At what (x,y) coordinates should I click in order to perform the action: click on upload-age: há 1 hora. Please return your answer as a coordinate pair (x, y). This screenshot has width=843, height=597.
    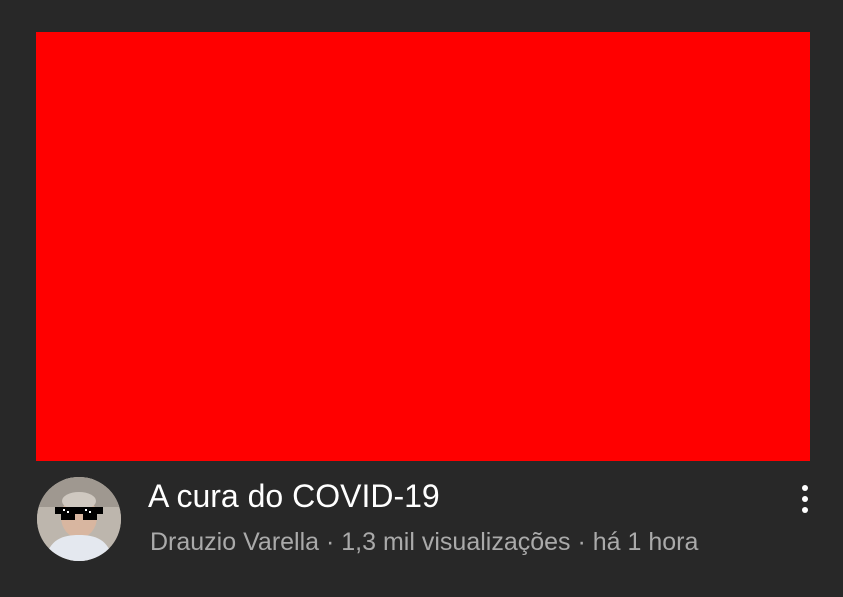
    Looking at the image, I should click on (645, 542).